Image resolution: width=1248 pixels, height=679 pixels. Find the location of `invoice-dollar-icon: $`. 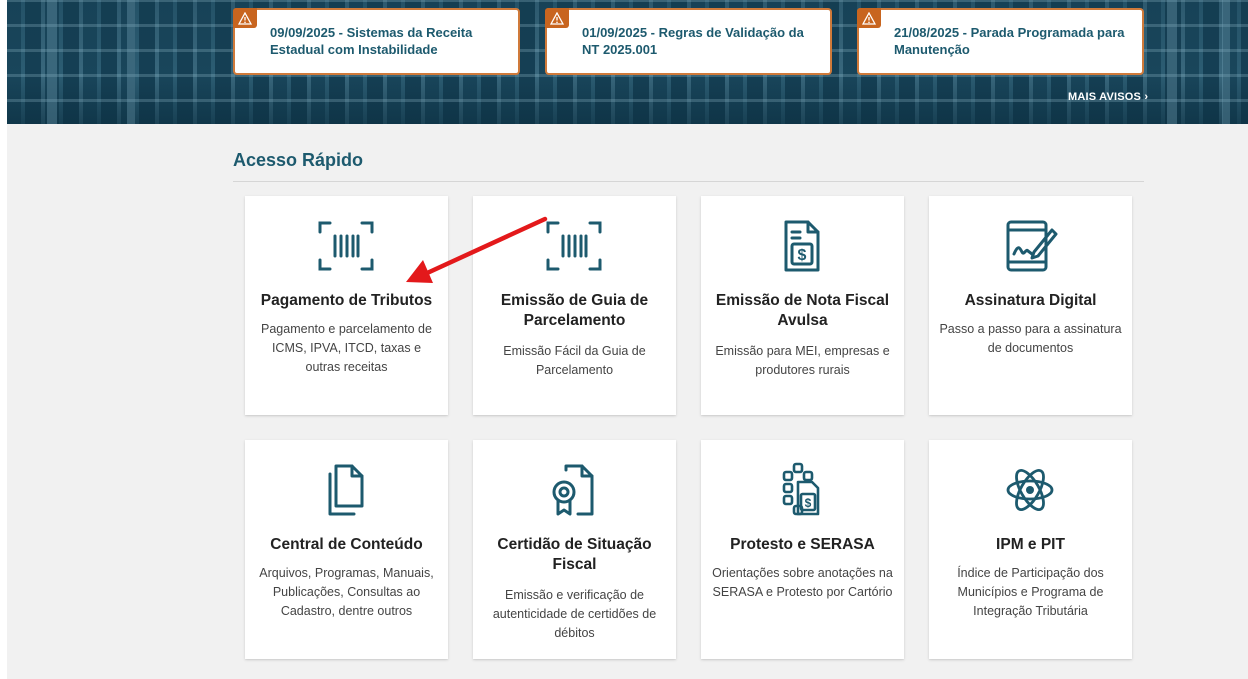

invoice-dollar-icon: $ is located at coordinates (802, 246).